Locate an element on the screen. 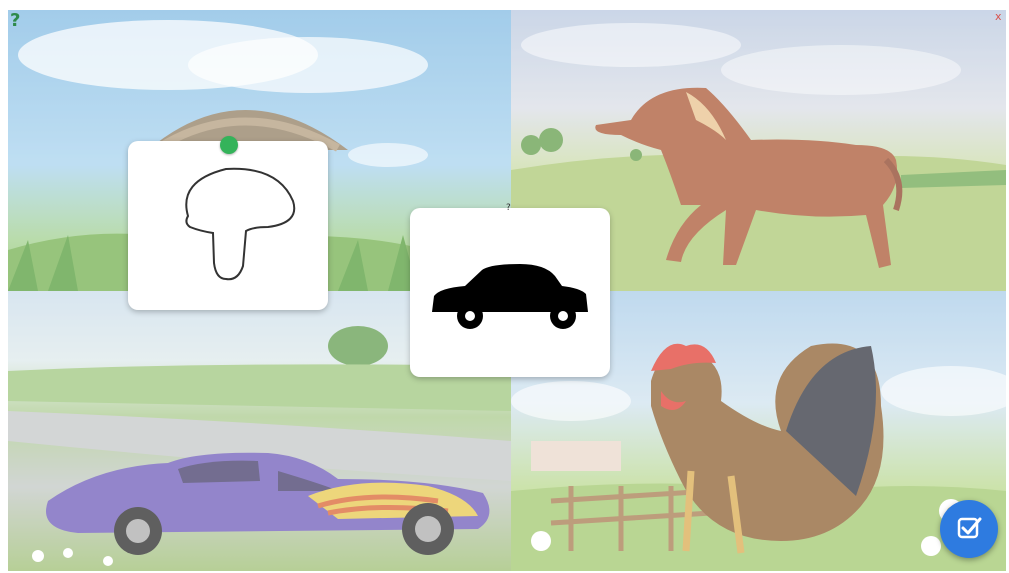 This screenshot has width=1009, height=573. mushroom-card is located at coordinates (228, 225).